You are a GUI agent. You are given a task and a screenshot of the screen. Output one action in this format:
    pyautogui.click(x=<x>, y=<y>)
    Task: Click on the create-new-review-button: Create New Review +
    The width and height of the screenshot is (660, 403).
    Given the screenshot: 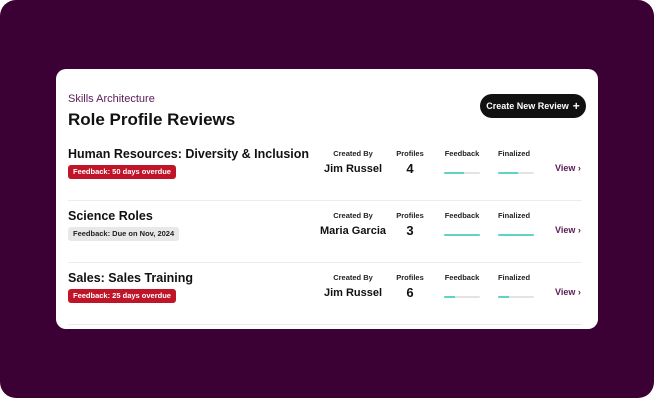 What is the action you would take?
    pyautogui.click(x=533, y=106)
    